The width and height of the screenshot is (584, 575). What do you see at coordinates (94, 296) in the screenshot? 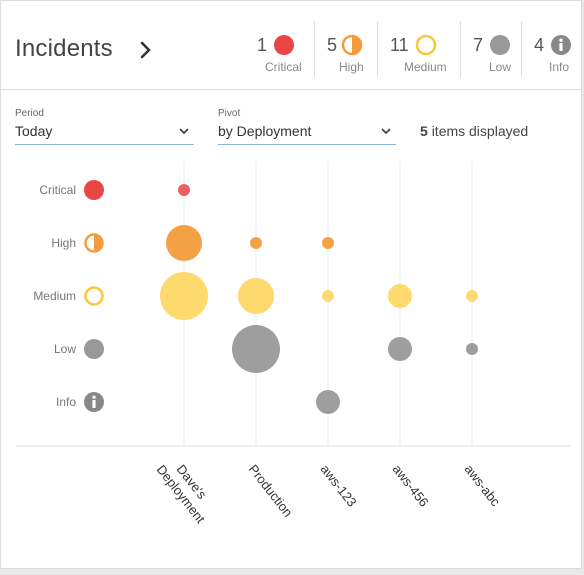
I see `medium-icon` at bounding box center [94, 296].